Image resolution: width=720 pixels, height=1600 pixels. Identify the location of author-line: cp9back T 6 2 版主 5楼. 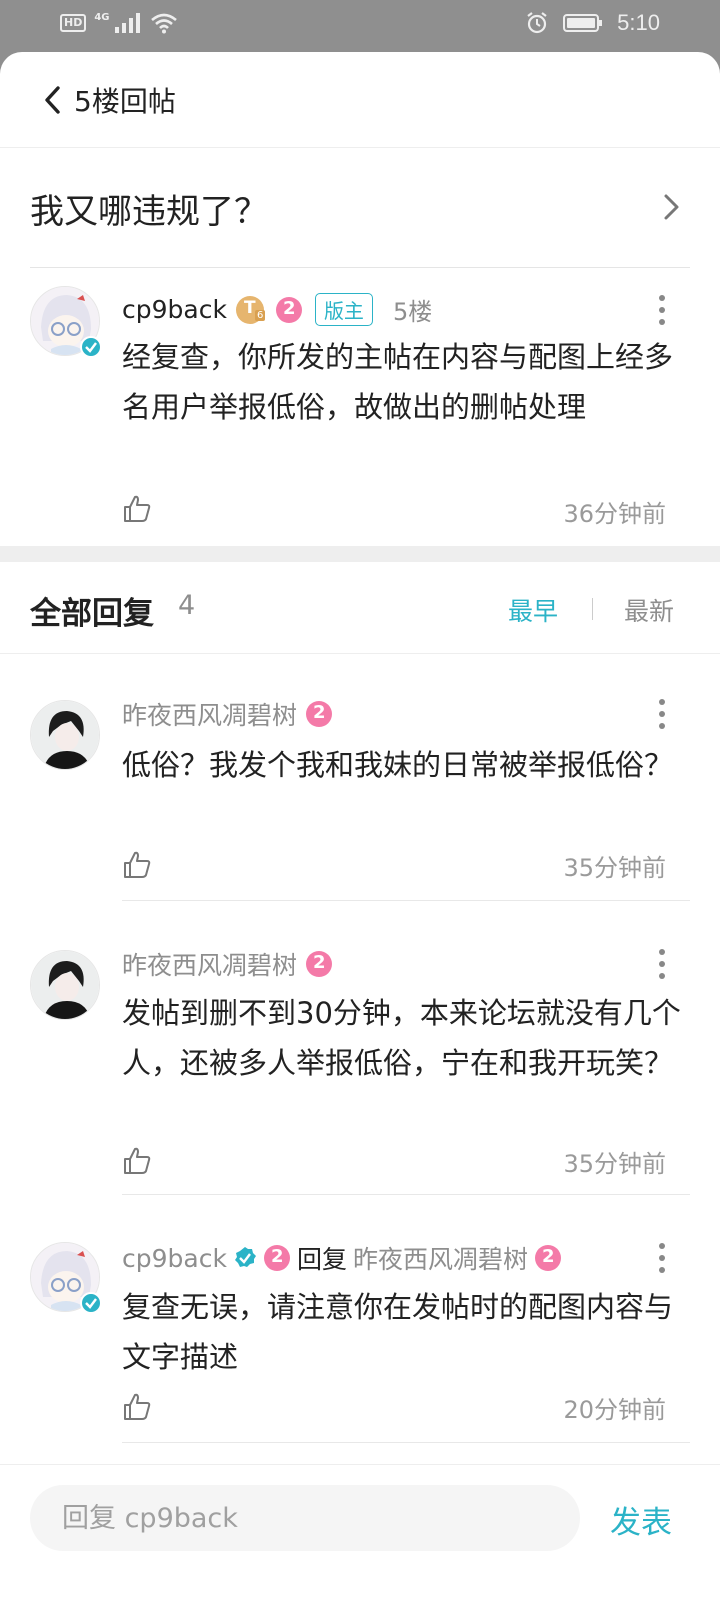
(277, 309).